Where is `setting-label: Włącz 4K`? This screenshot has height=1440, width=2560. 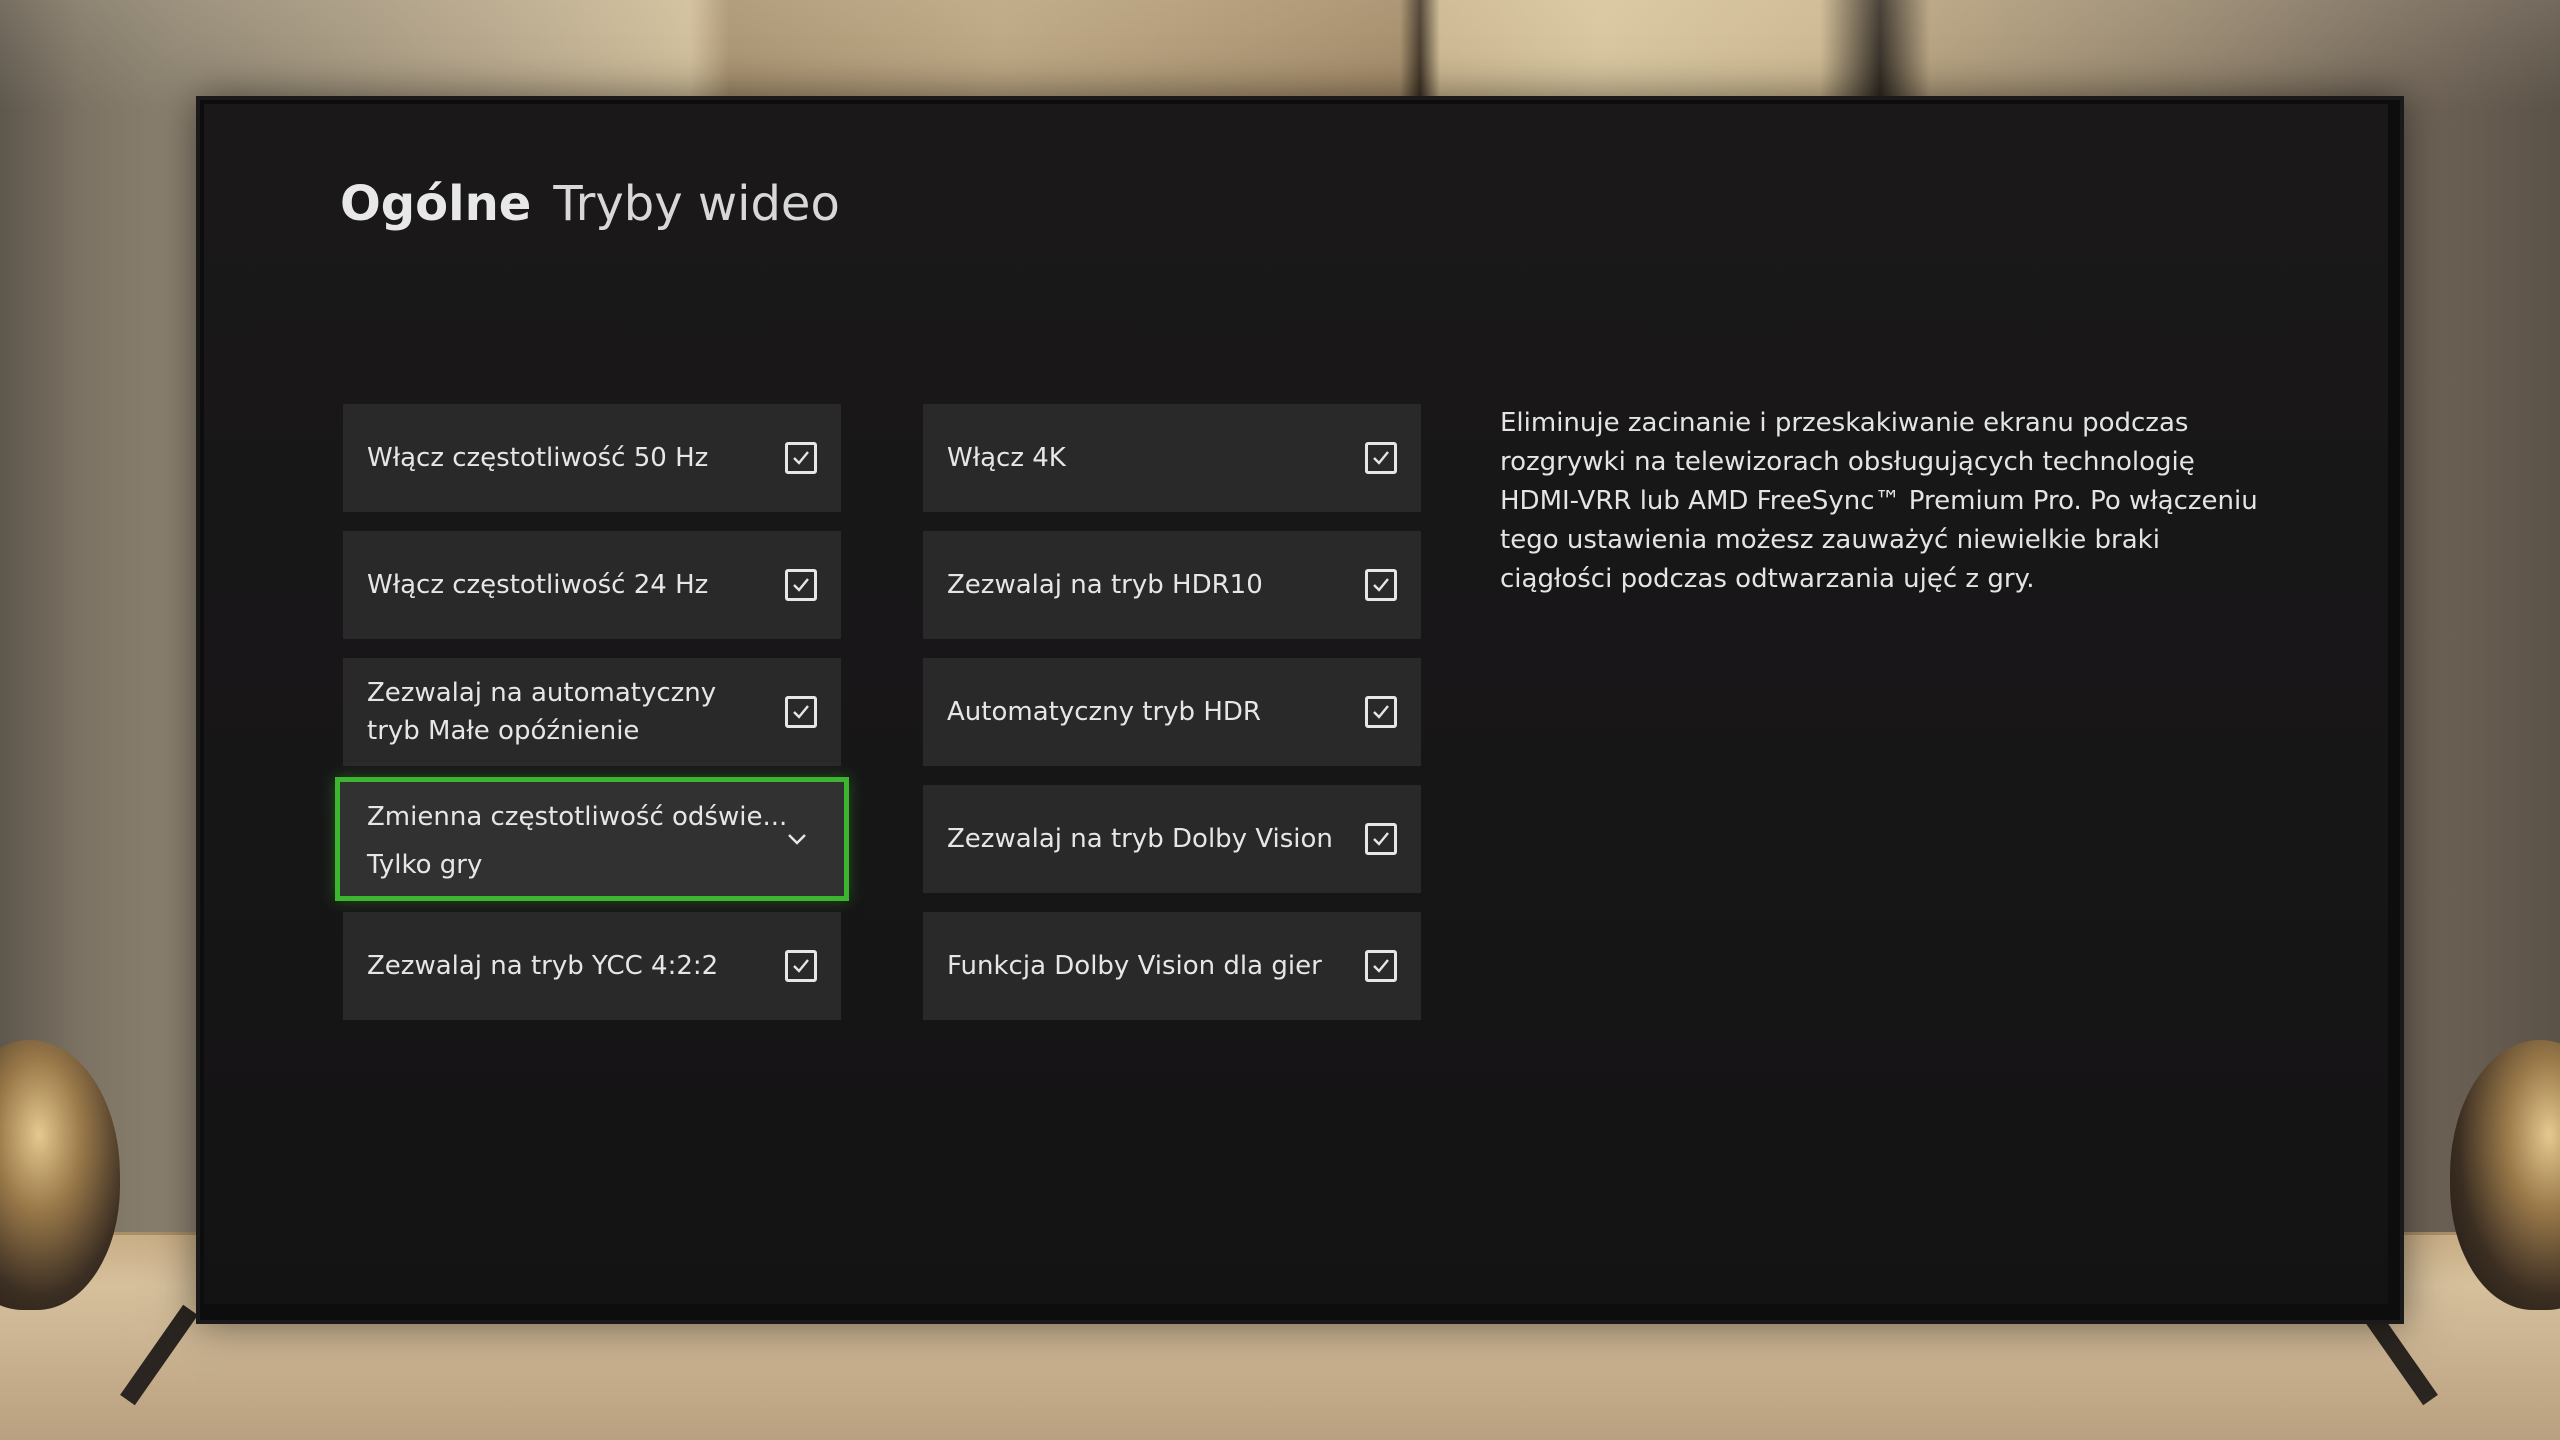 setting-label: Włącz 4K is located at coordinates (1006, 458).